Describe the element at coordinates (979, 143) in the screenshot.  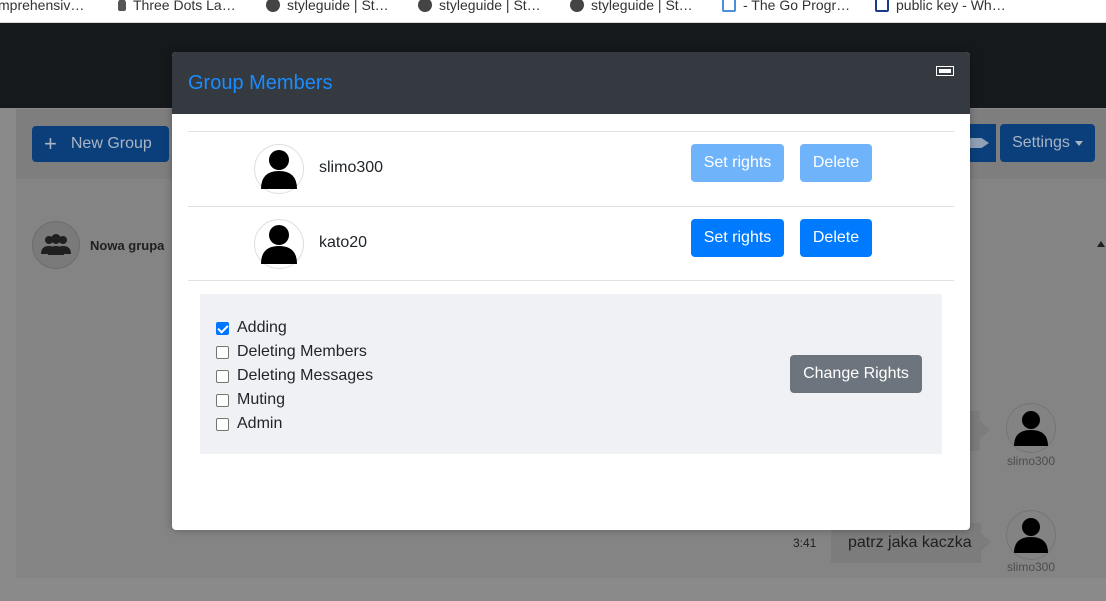
I see `video-camera-icon` at that location.